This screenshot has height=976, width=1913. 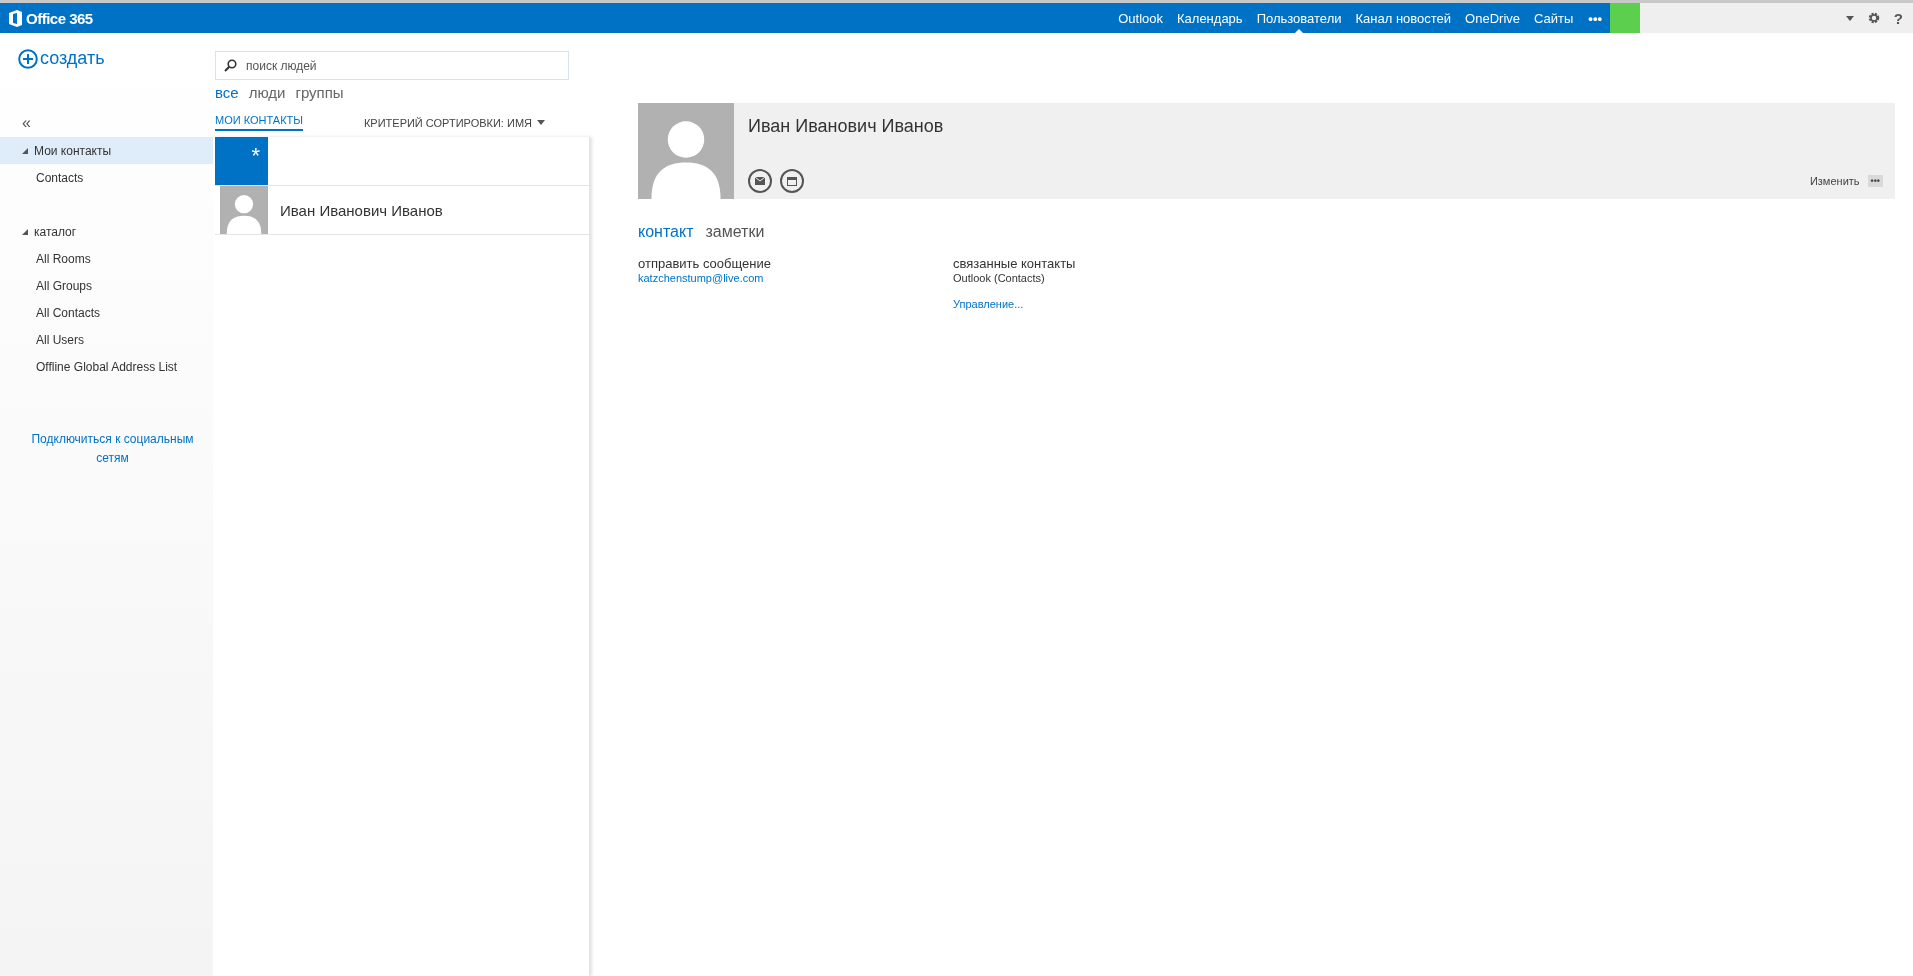 I want to click on detail-link: katzchenstump@live.com, so click(x=795, y=278).